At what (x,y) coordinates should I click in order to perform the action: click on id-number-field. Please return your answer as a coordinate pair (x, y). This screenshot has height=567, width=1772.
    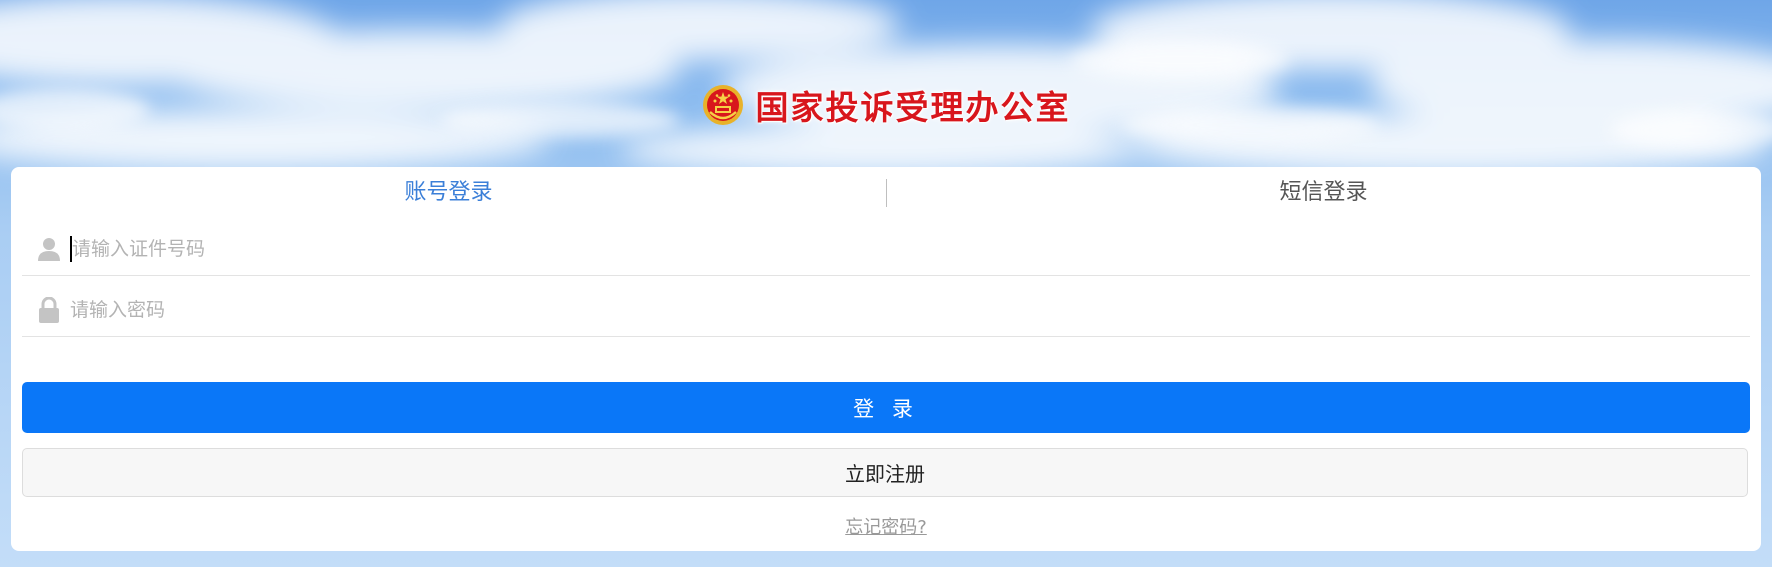
    Looking at the image, I should click on (886, 249).